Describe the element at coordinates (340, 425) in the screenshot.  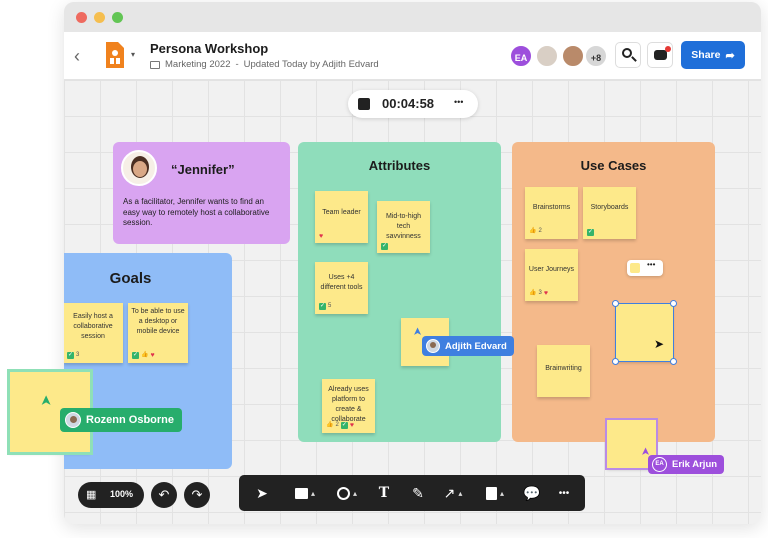
I see `note-meta: 👍 2 ✓ ♥` at that location.